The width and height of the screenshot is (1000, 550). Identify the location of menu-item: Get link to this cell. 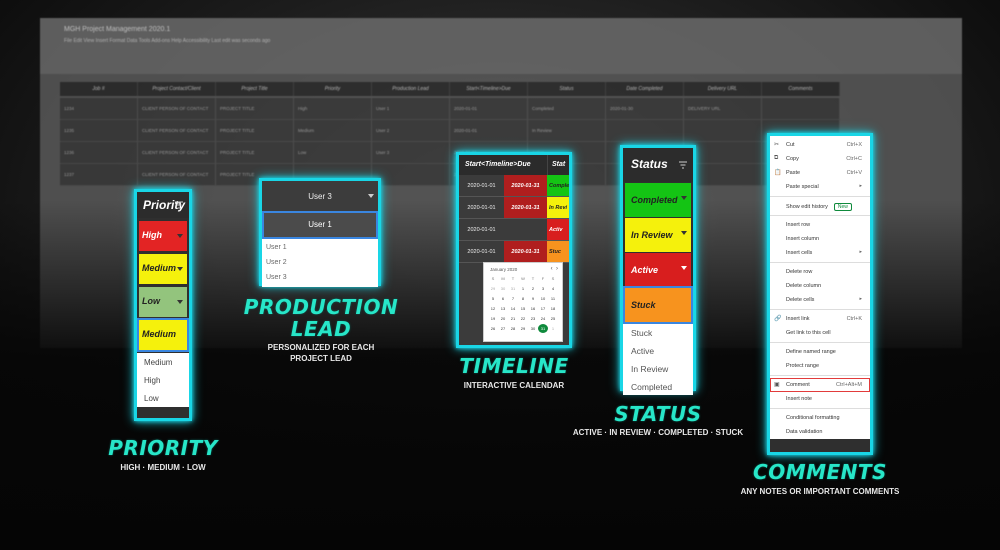
(820, 333).